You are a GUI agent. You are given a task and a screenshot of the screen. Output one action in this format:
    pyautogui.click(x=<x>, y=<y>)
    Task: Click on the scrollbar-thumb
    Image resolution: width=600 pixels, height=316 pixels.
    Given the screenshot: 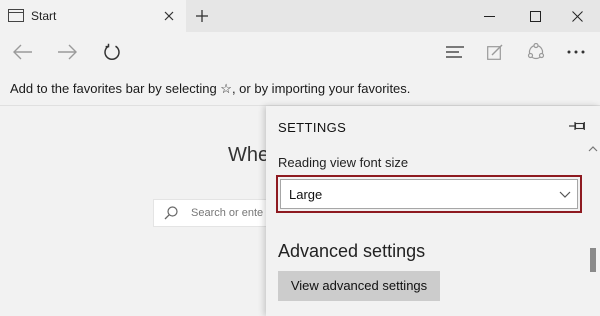 What is the action you would take?
    pyautogui.click(x=593, y=260)
    